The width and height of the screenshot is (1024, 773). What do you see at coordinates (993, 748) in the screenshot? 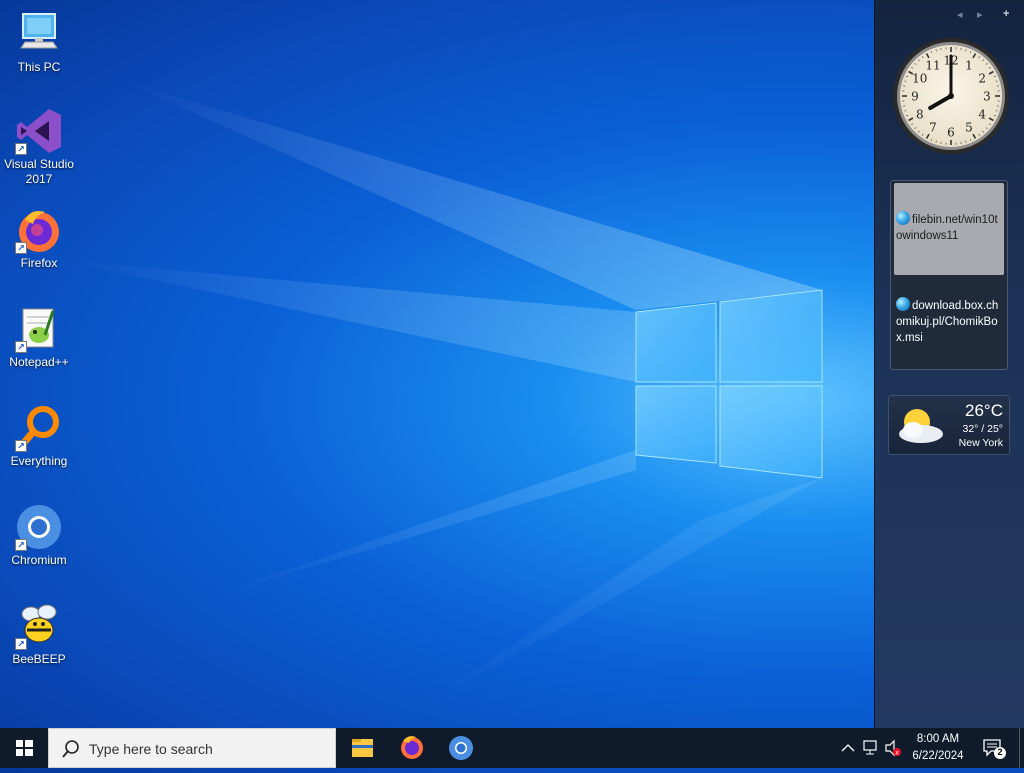
I see `action-center-button: 2` at bounding box center [993, 748].